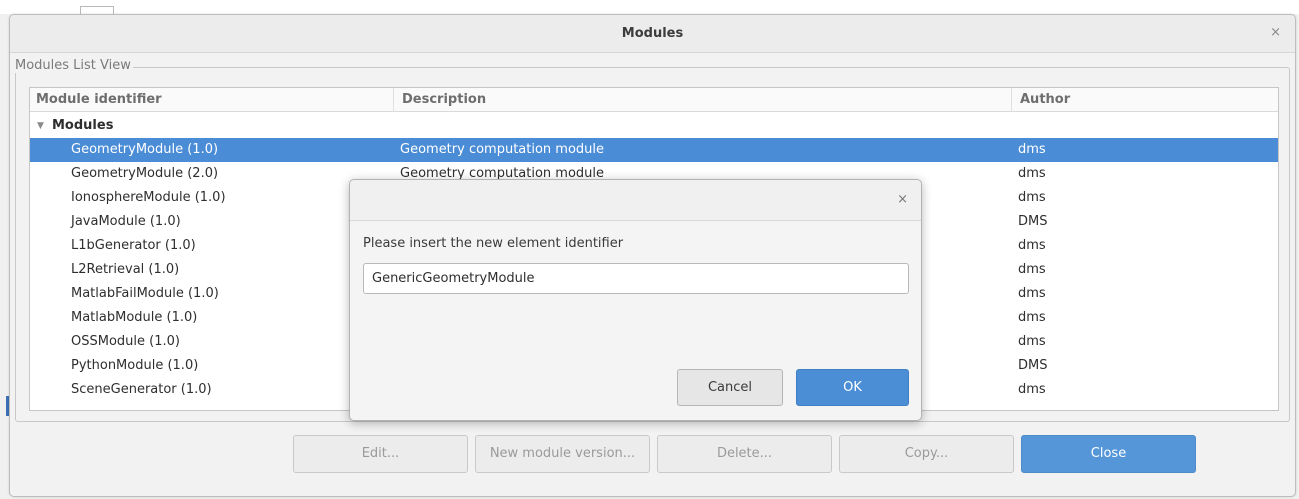 Image resolution: width=1299 pixels, height=499 pixels. I want to click on window-title: Modules, so click(652, 33).